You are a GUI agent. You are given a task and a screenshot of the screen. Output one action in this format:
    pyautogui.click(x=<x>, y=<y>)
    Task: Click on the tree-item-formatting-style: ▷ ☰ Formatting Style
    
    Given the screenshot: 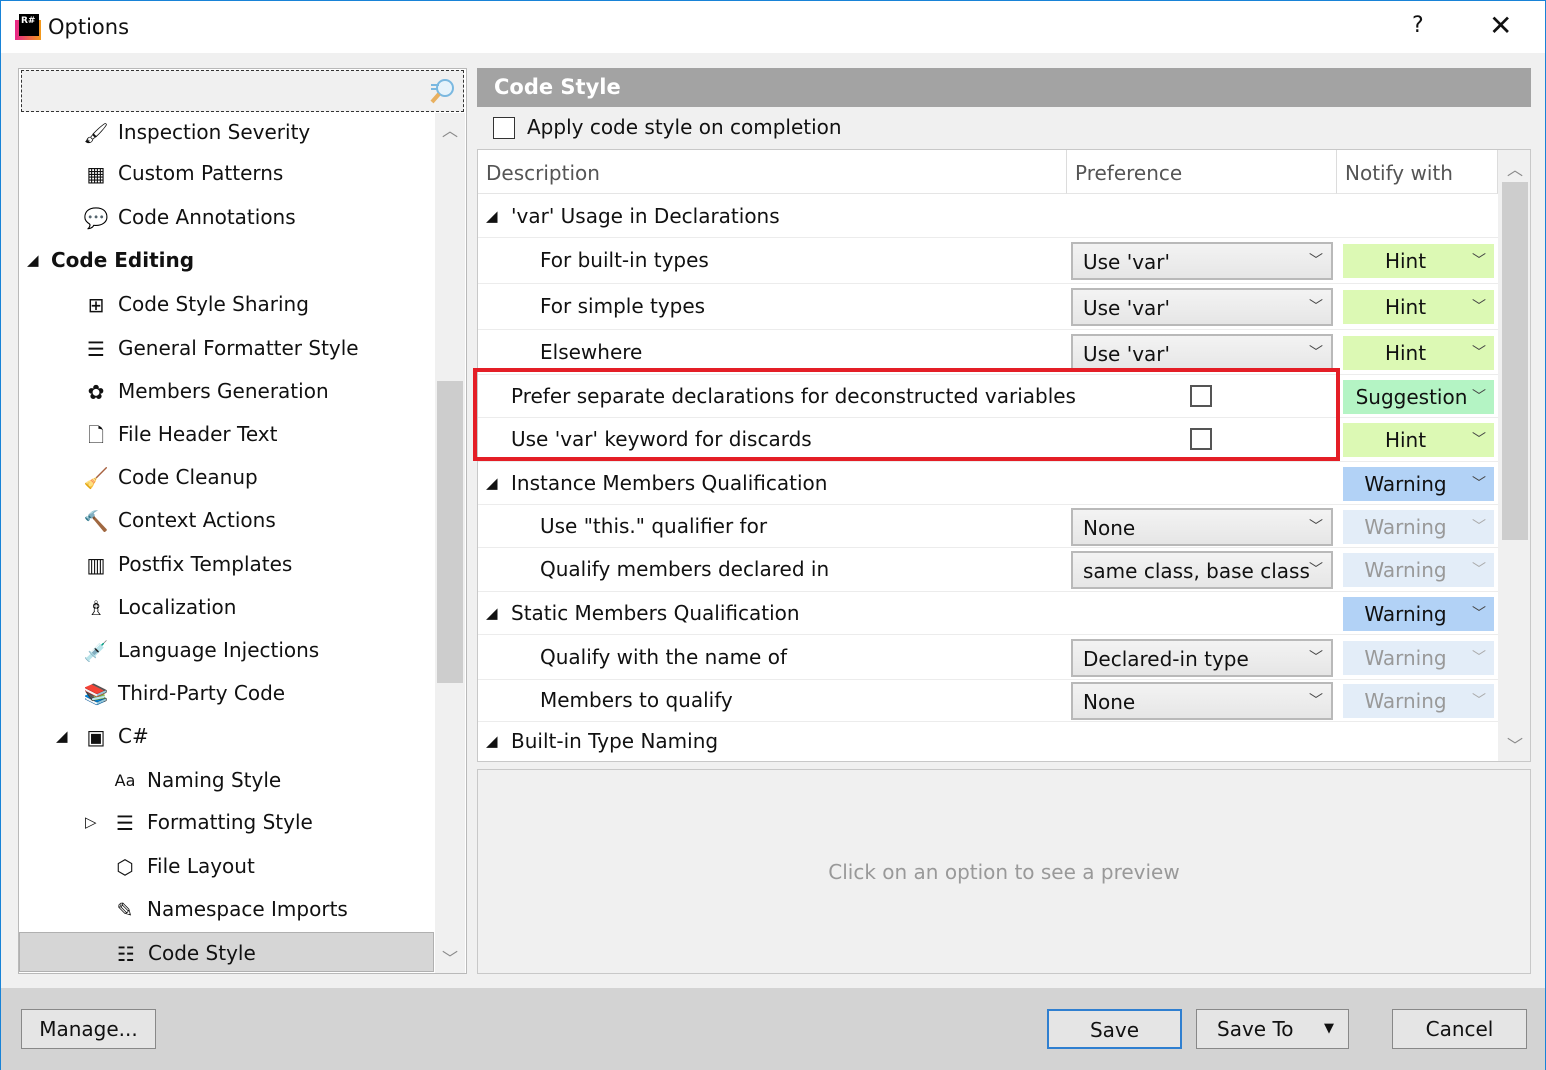 What is the action you would take?
    pyautogui.click(x=226, y=822)
    